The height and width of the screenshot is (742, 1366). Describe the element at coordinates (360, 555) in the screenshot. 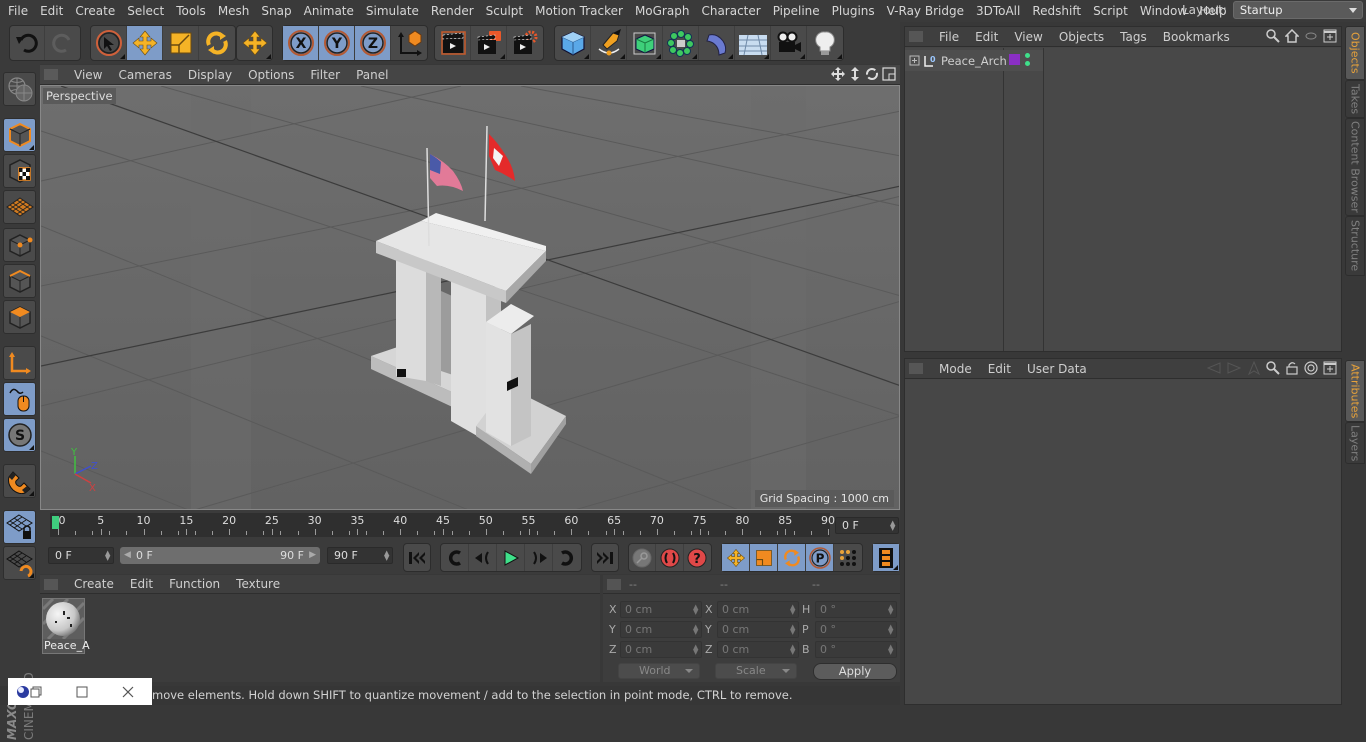

I see `end-frame-field: 90 F ▲ ▼` at that location.